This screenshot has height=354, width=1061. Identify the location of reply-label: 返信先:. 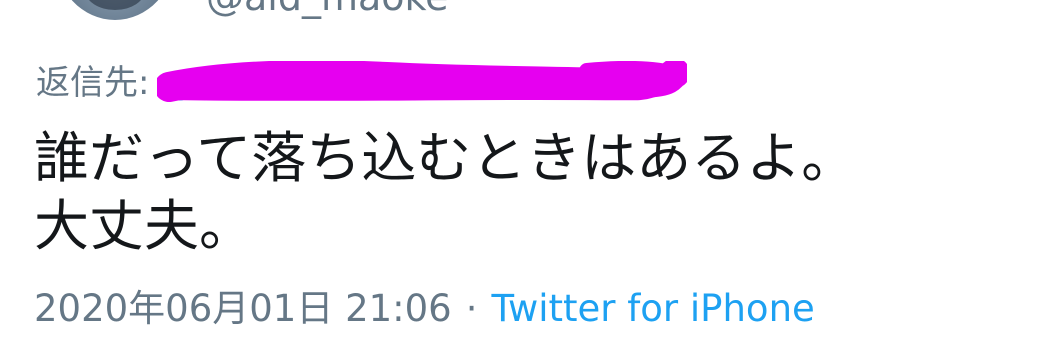
(93, 83).